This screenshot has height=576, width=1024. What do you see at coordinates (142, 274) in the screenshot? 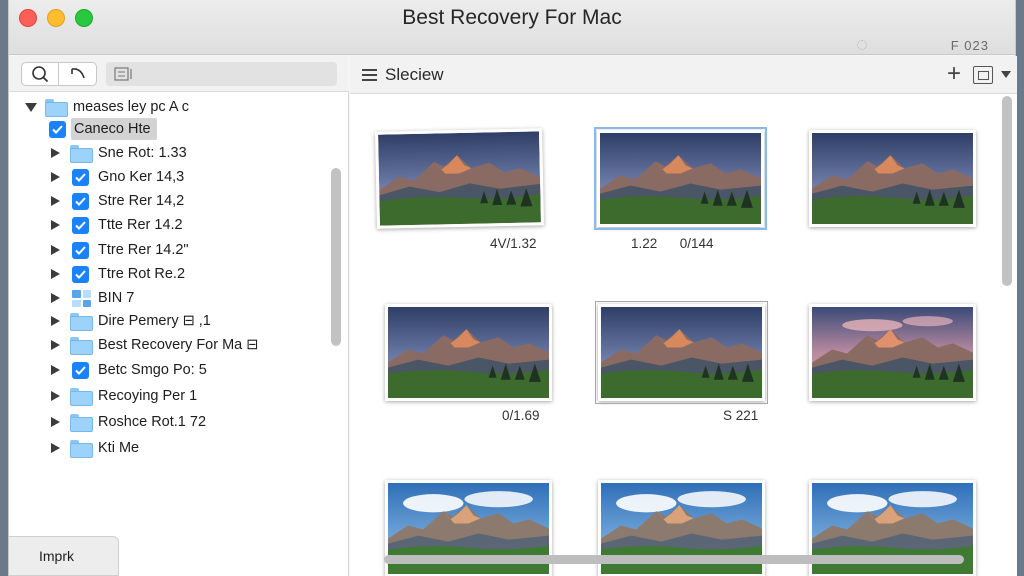
I see `tree-row-label: Ttre Rot Re.2` at bounding box center [142, 274].